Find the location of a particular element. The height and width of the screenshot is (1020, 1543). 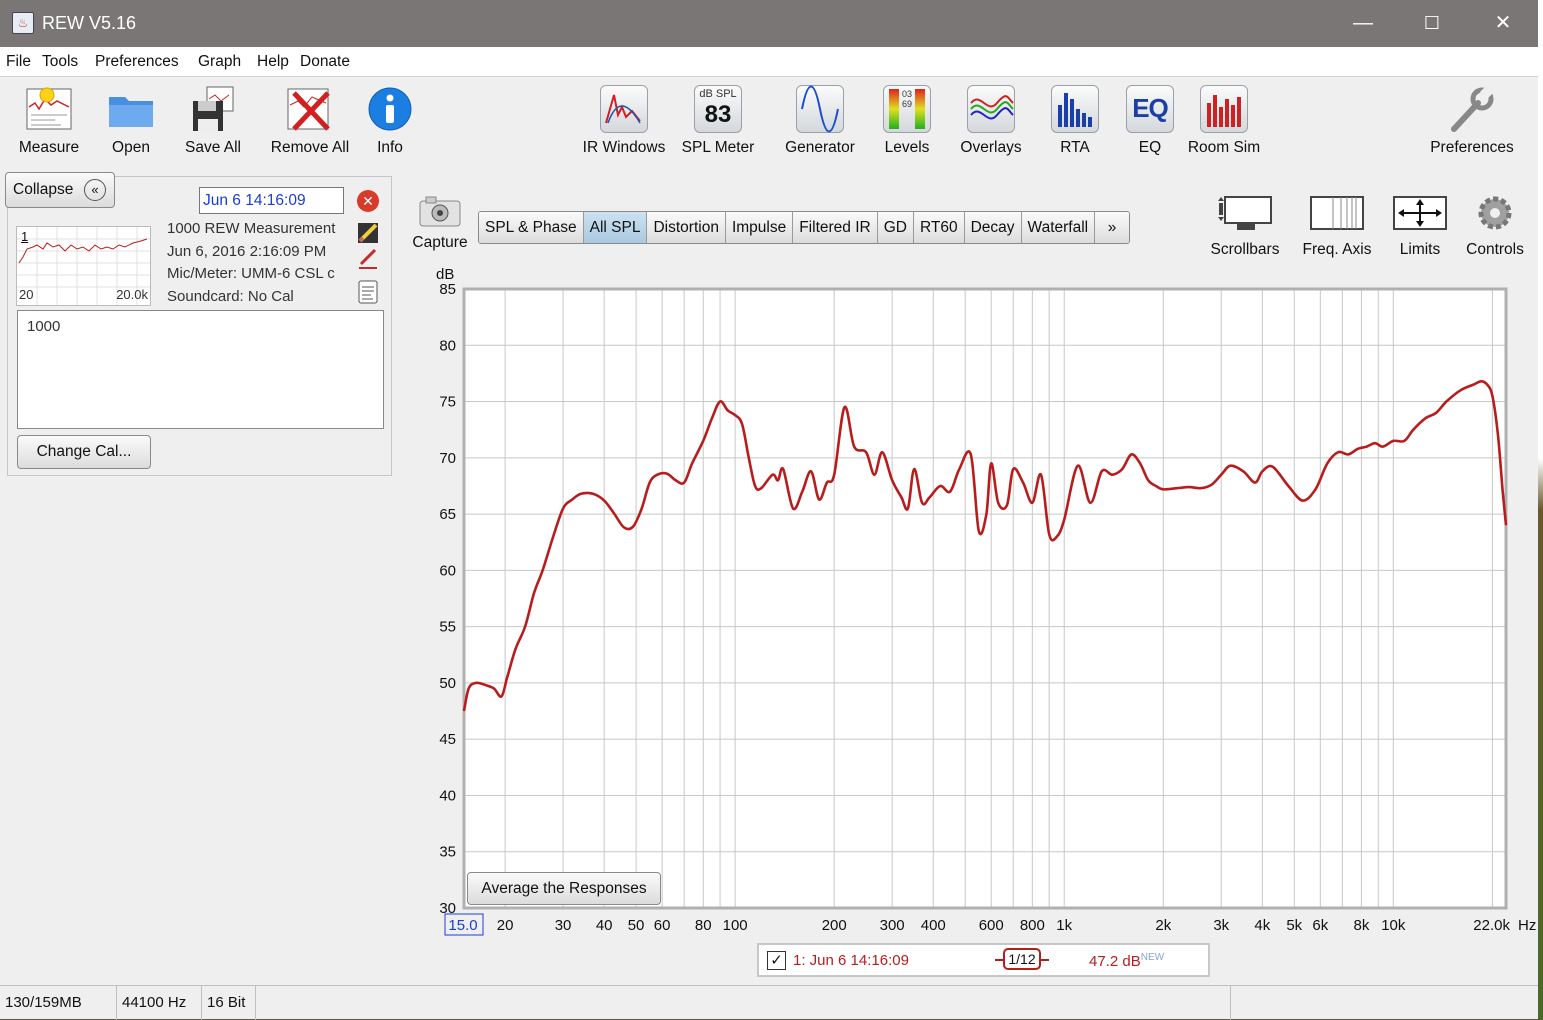

y-axis-unit: dB is located at coordinates (445, 274).